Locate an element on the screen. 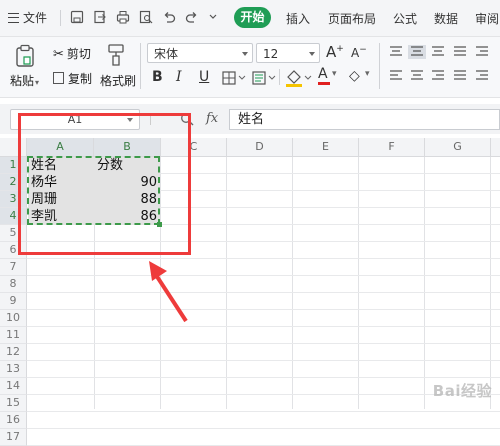 The width and height of the screenshot is (500, 446). align-right-icon is located at coordinates (438, 75).